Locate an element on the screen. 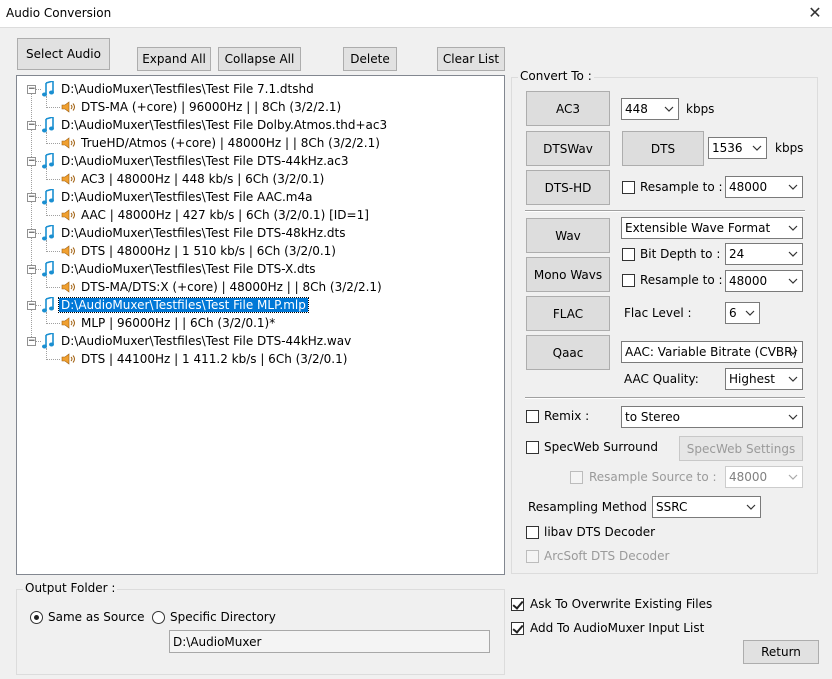 The height and width of the screenshot is (679, 832). dtswav-button: DTSWav is located at coordinates (568, 148).